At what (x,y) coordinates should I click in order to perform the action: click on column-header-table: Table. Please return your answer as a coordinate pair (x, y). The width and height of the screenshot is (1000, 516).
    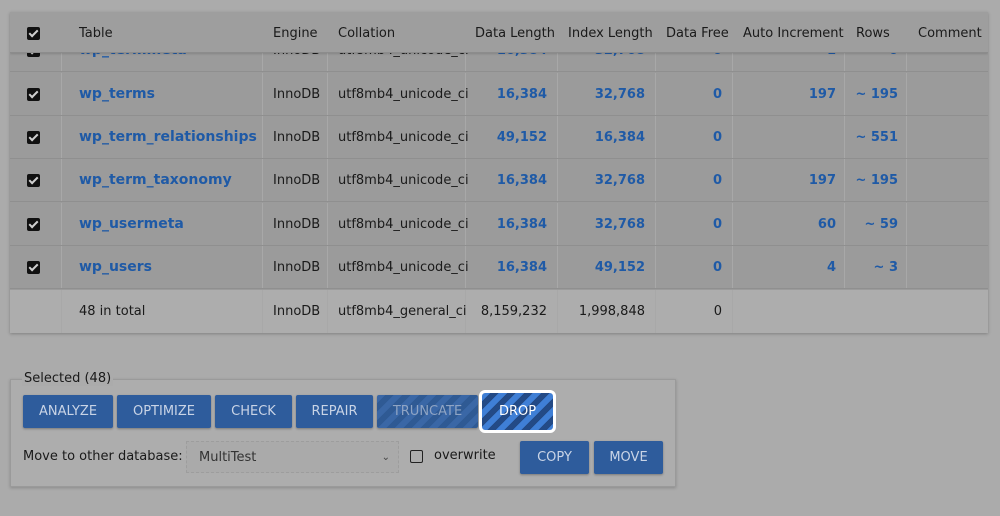
    Looking at the image, I should click on (96, 32).